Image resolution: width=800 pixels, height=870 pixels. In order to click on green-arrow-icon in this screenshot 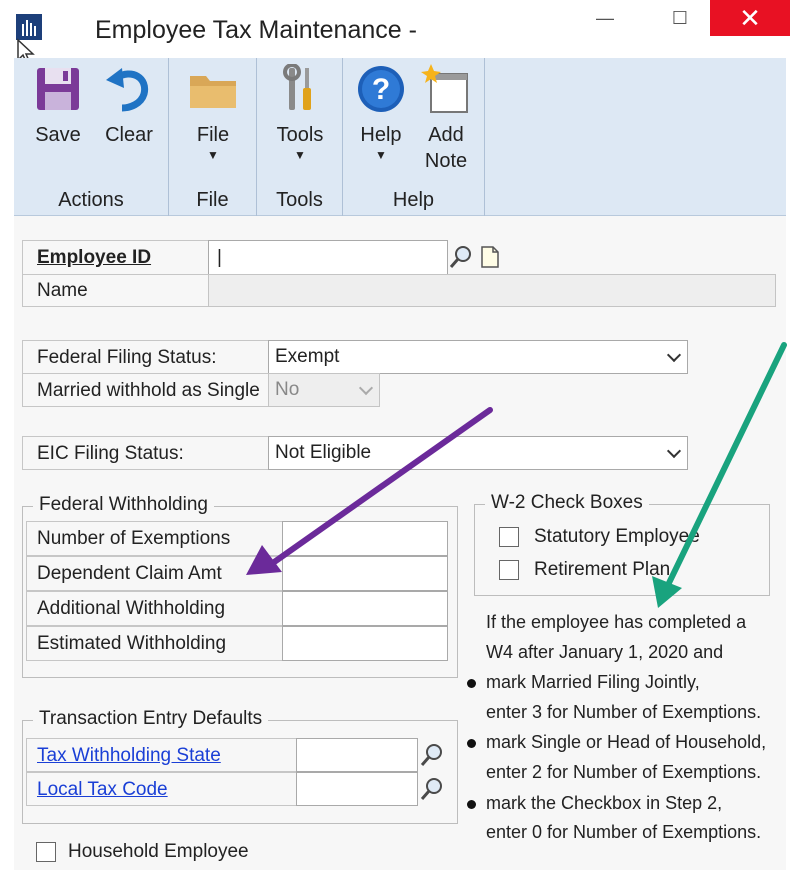, I will do `click(719, 475)`.